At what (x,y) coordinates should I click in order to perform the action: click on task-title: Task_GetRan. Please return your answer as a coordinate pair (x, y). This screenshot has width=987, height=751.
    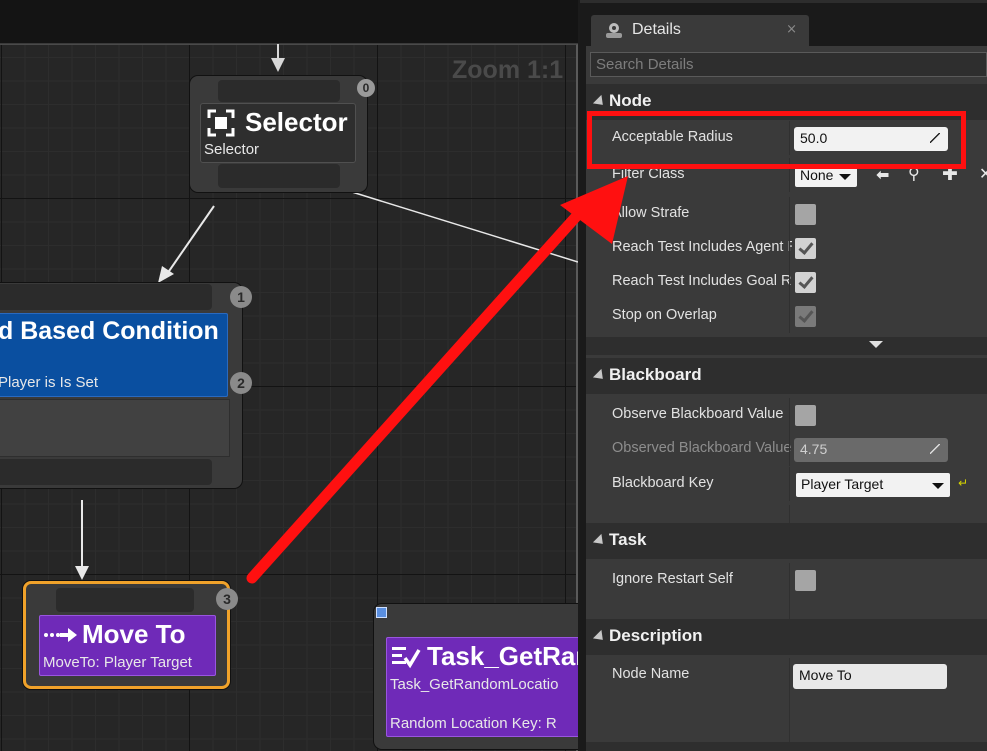
    Looking at the image, I should click on (502, 656).